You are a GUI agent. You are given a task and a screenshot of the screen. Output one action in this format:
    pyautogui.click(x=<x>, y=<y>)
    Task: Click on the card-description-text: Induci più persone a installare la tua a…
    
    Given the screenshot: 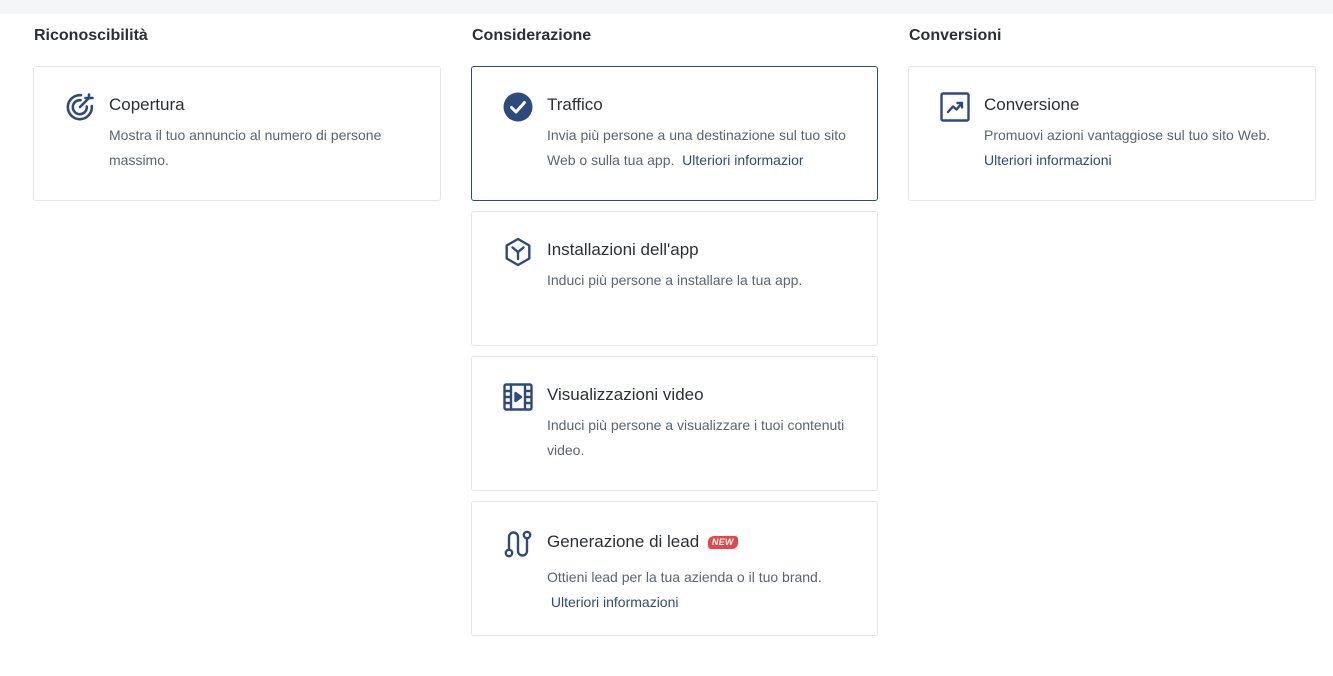 What is the action you would take?
    pyautogui.click(x=675, y=280)
    